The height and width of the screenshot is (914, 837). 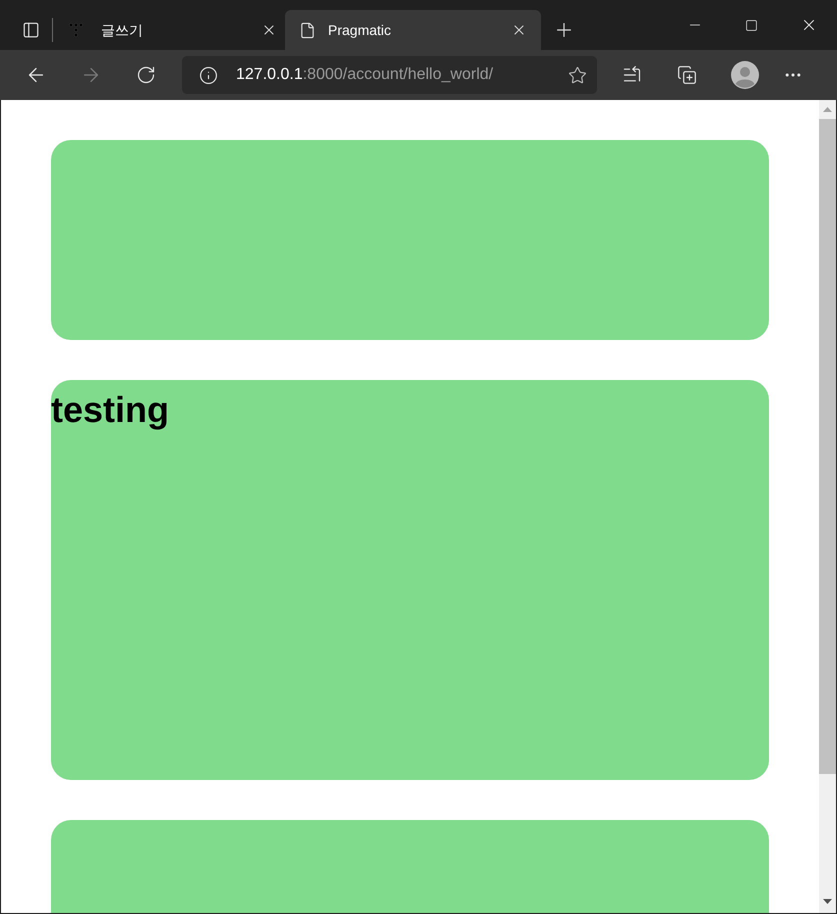 I want to click on url-host: 127.0.0.1, so click(x=269, y=74).